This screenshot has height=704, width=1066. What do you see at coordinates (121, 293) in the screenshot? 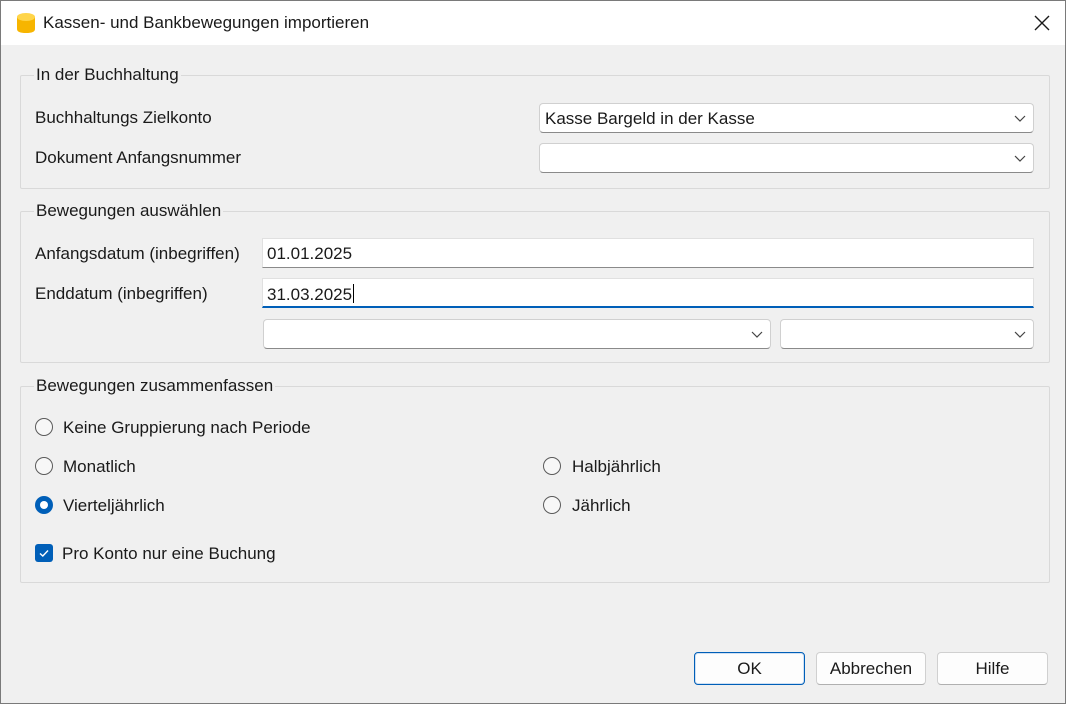
I see `end-date-label: Enddatum (inbegriffen)` at bounding box center [121, 293].